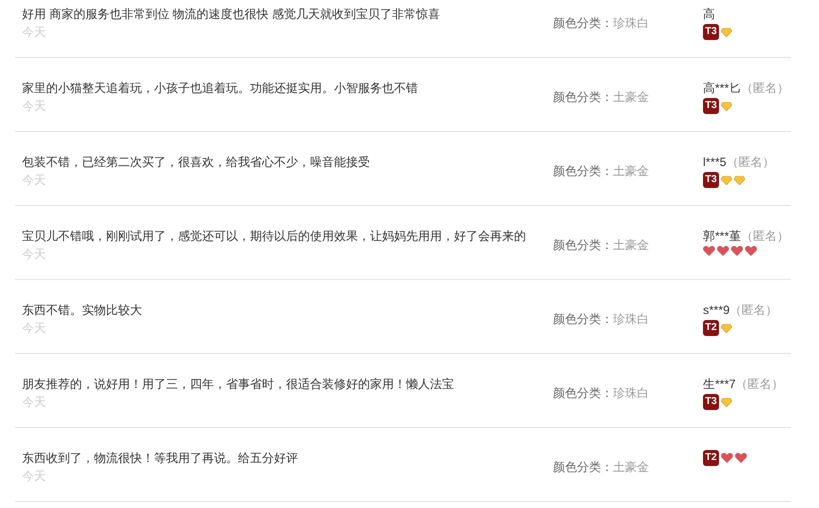 The height and width of the screenshot is (508, 819). Describe the element at coordinates (232, 14) in the screenshot. I see `review-text: 好用 商家的服务也非常到位 物流的速度也很快 感觉几天就收到宝贝了非常惊喜` at that location.